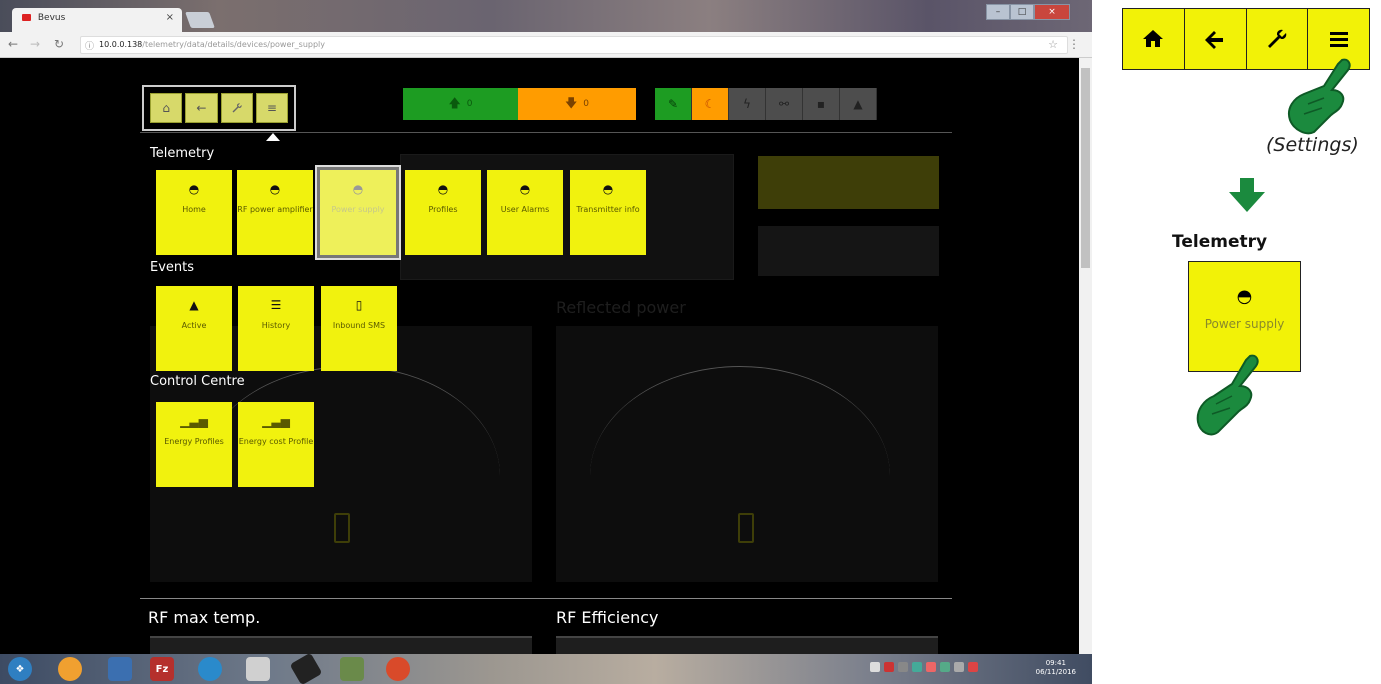 The width and height of the screenshot is (1381, 684). I want to click on list-icon: ☰, so click(276, 305).